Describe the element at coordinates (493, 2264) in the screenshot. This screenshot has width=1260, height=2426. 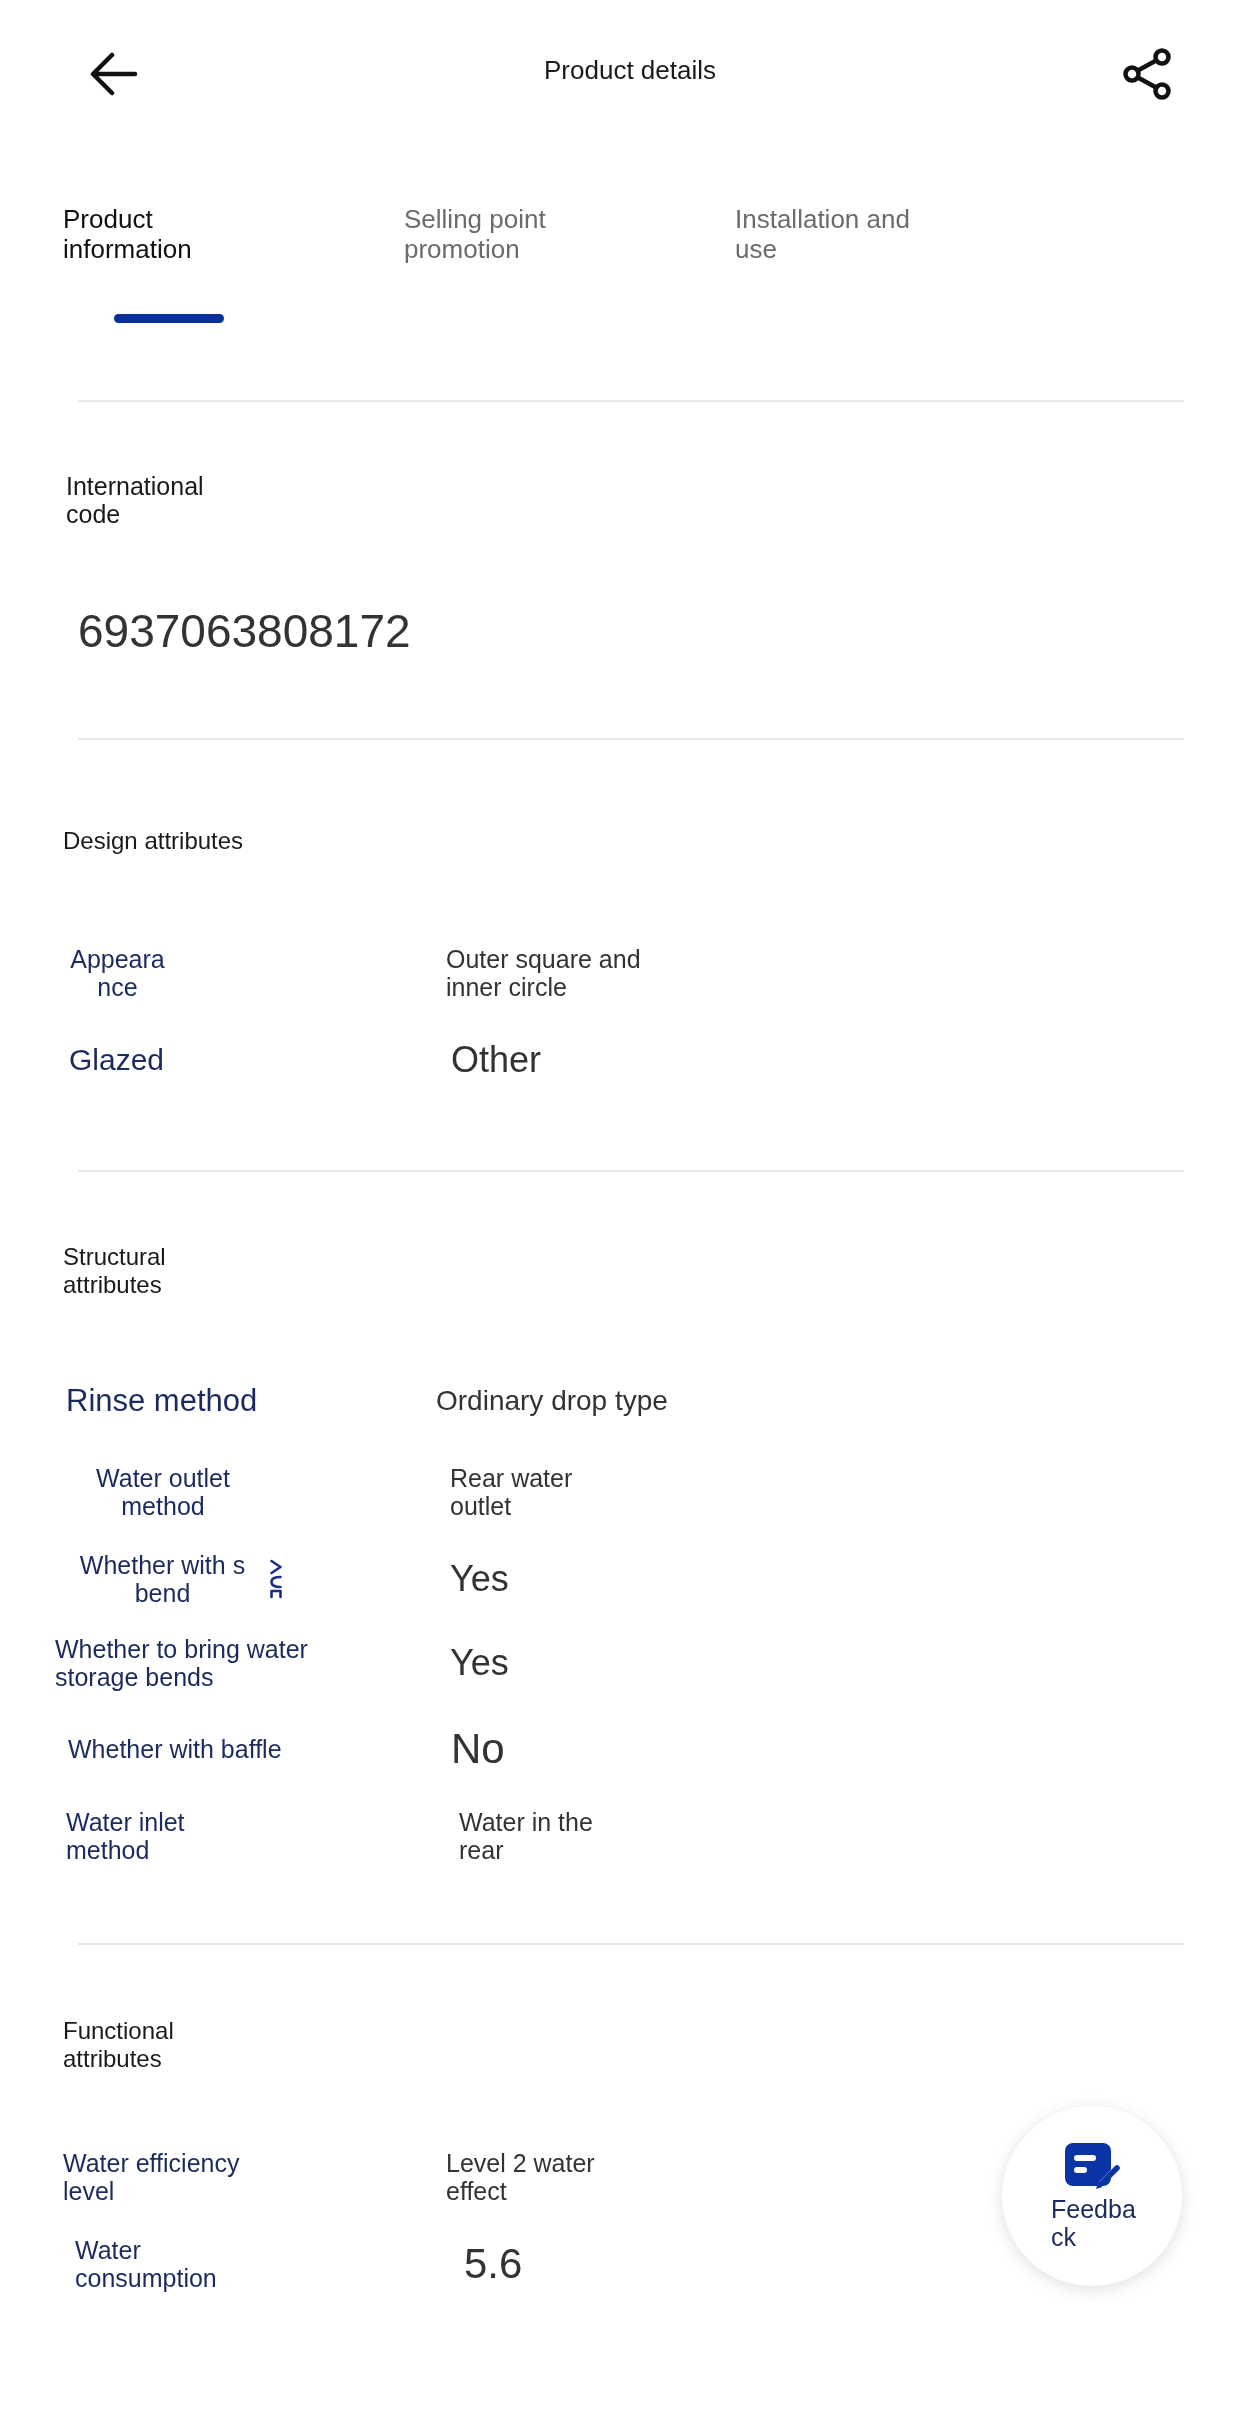
I see `attribute-value: 5.6` at that location.